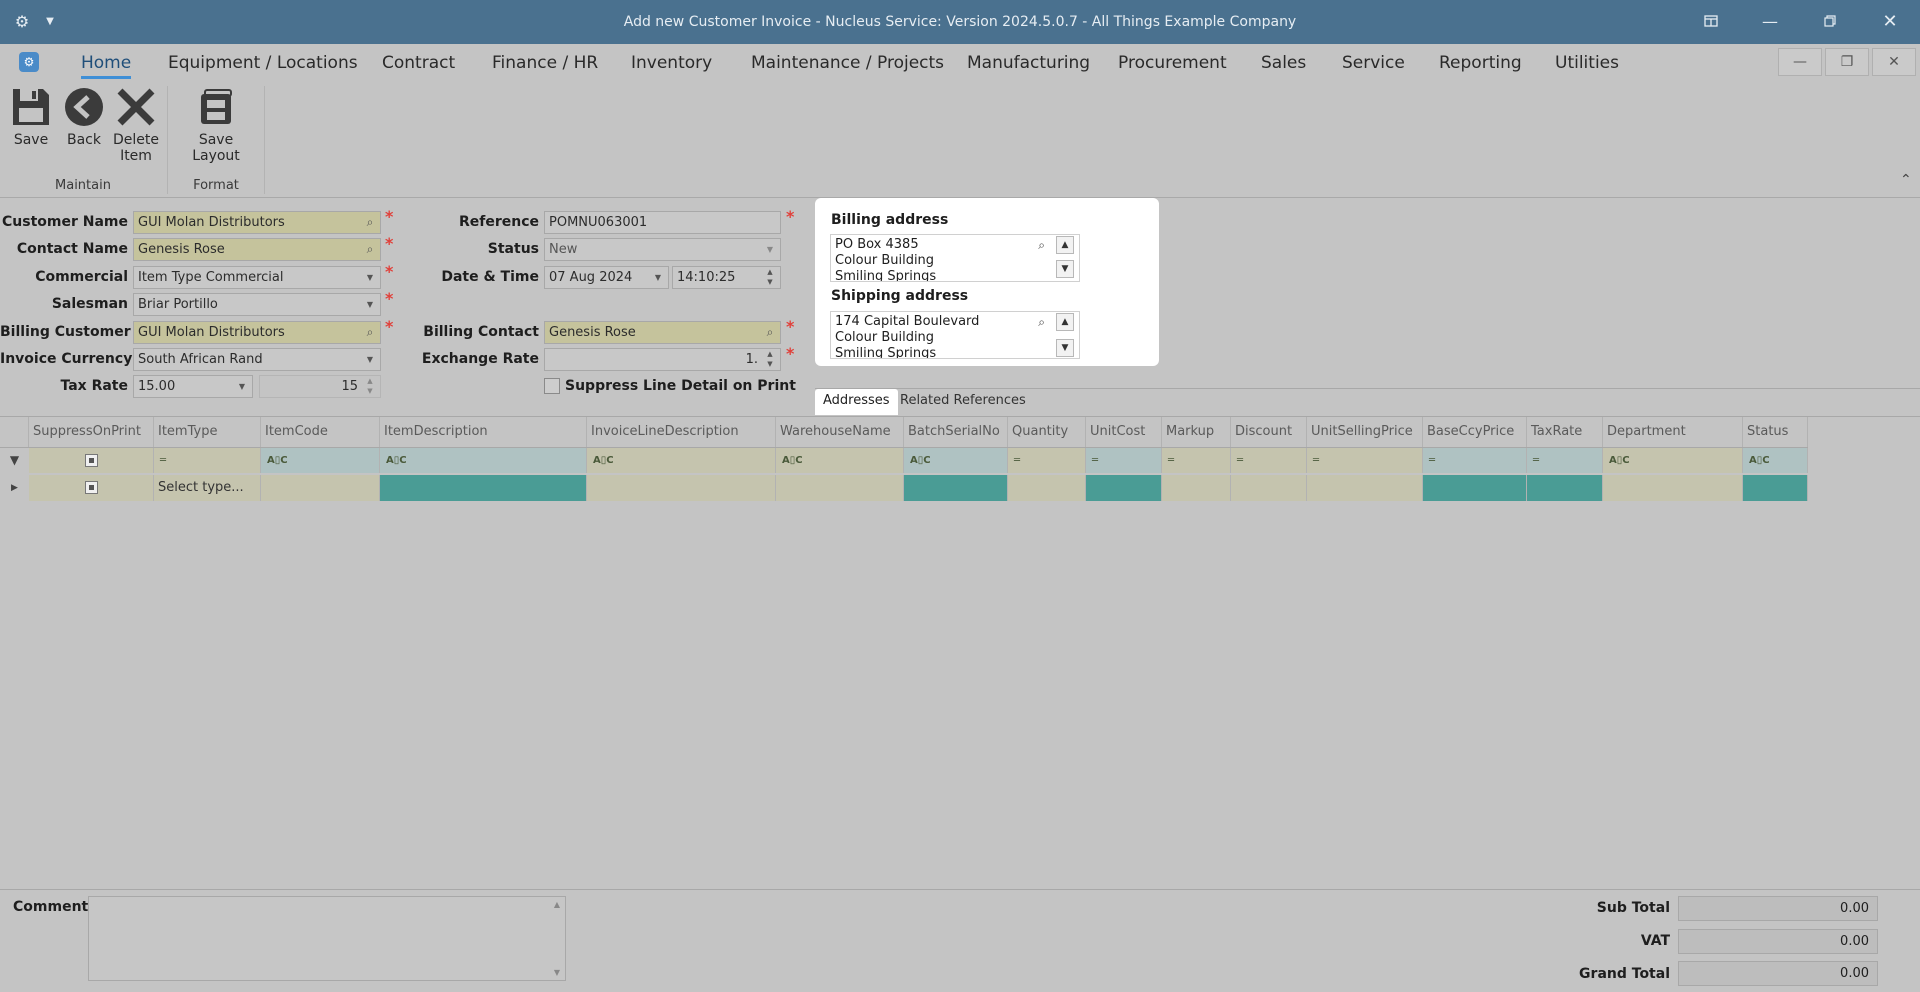 The image size is (1920, 992). Describe the element at coordinates (606, 277) in the screenshot. I see `date-field: 07 Aug 2024 ▼` at that location.